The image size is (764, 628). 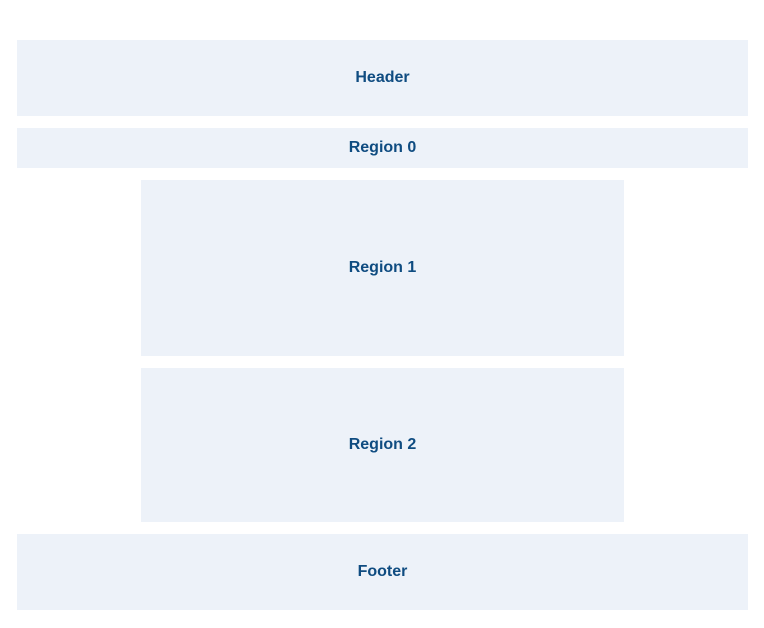 I want to click on region-0: Region 0, so click(x=382, y=148).